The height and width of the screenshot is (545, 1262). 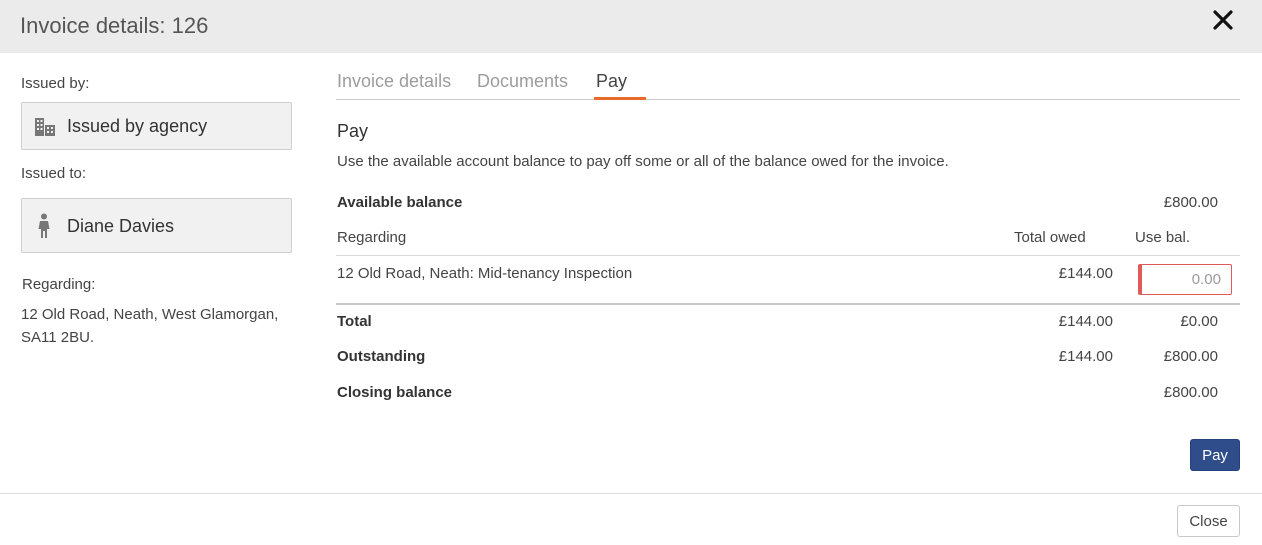 What do you see at coordinates (59, 284) in the screenshot?
I see `regarding-label: Regarding:` at bounding box center [59, 284].